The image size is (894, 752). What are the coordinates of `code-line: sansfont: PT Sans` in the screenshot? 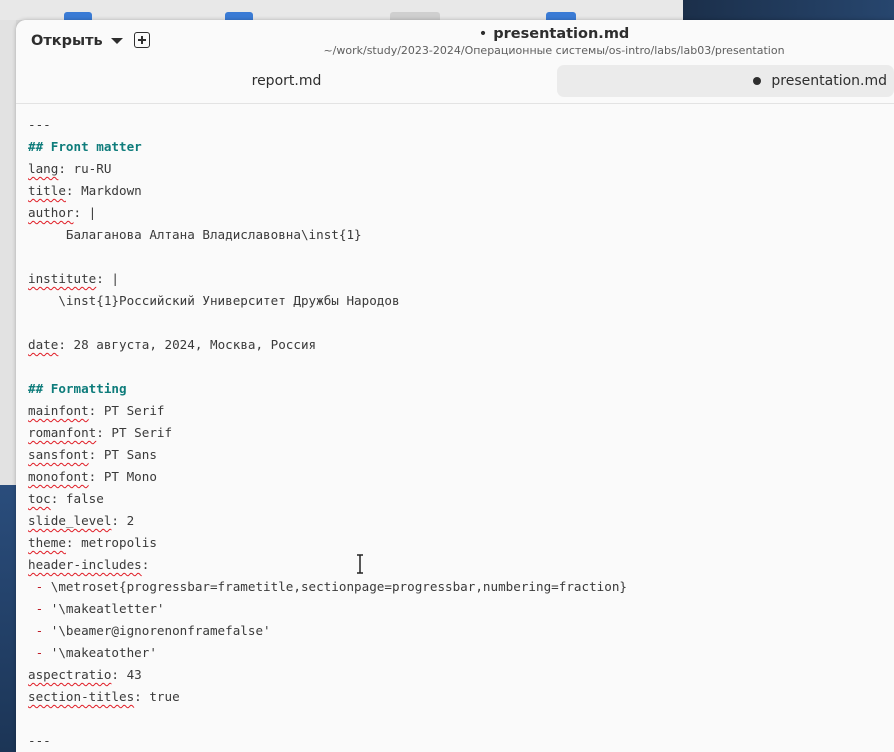 It's located at (92, 454).